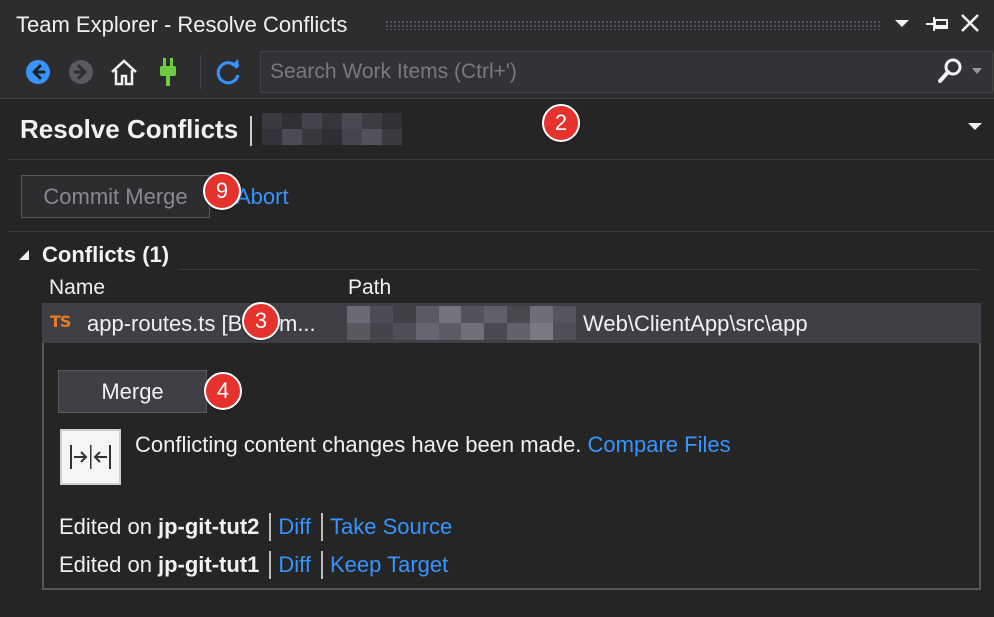 This screenshot has height=617, width=994. Describe the element at coordinates (262, 197) in the screenshot. I see `abort-link: Abort` at that location.